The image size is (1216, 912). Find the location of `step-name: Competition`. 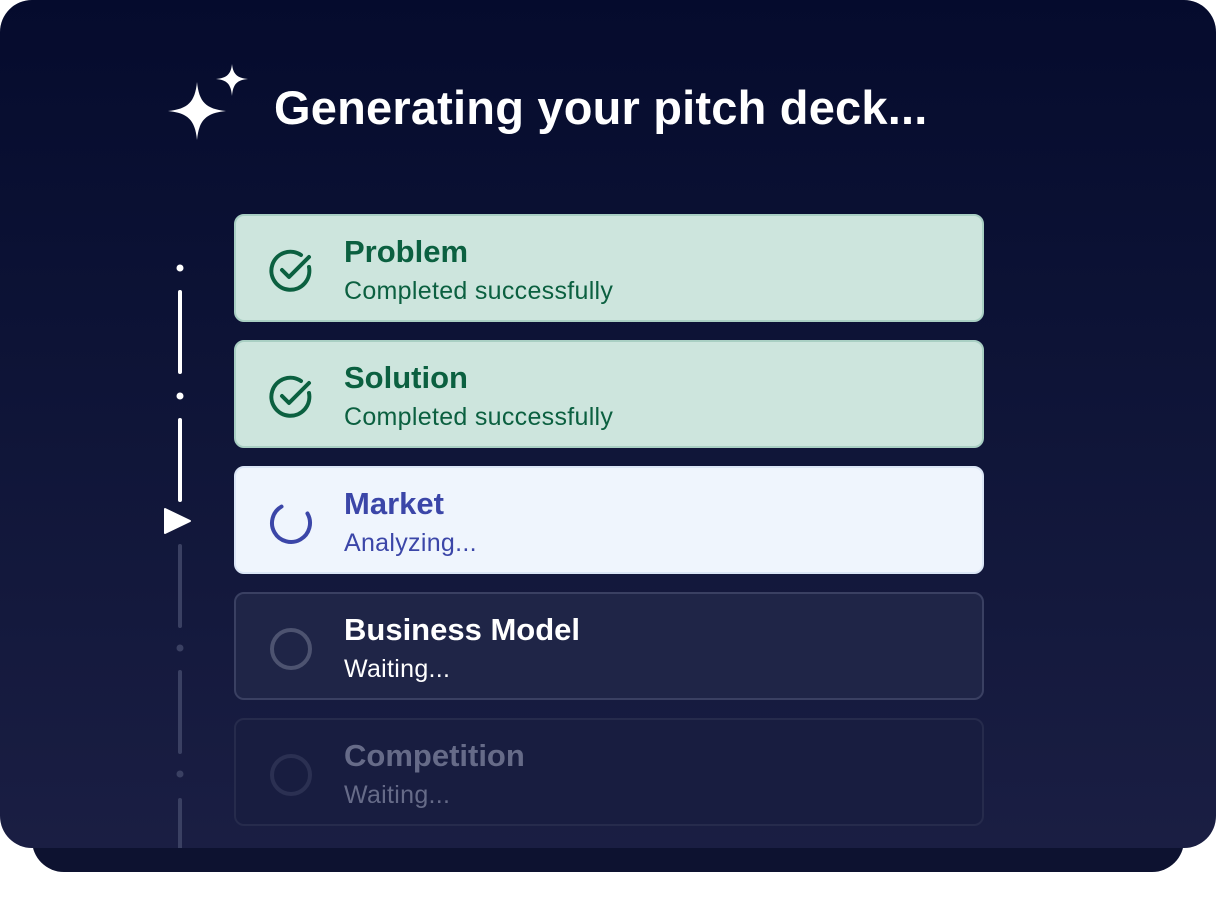

step-name: Competition is located at coordinates (434, 755).